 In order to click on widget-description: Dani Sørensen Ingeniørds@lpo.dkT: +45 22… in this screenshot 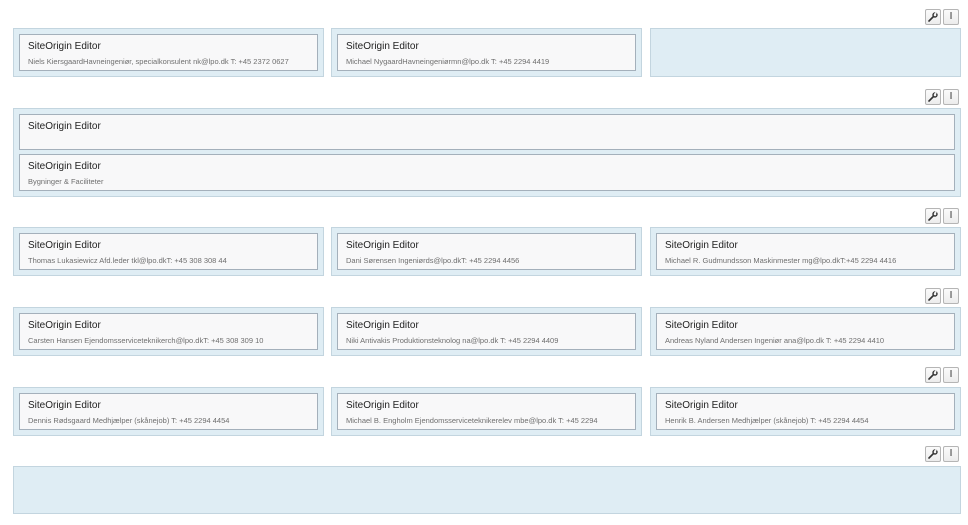, I will do `click(433, 260)`.